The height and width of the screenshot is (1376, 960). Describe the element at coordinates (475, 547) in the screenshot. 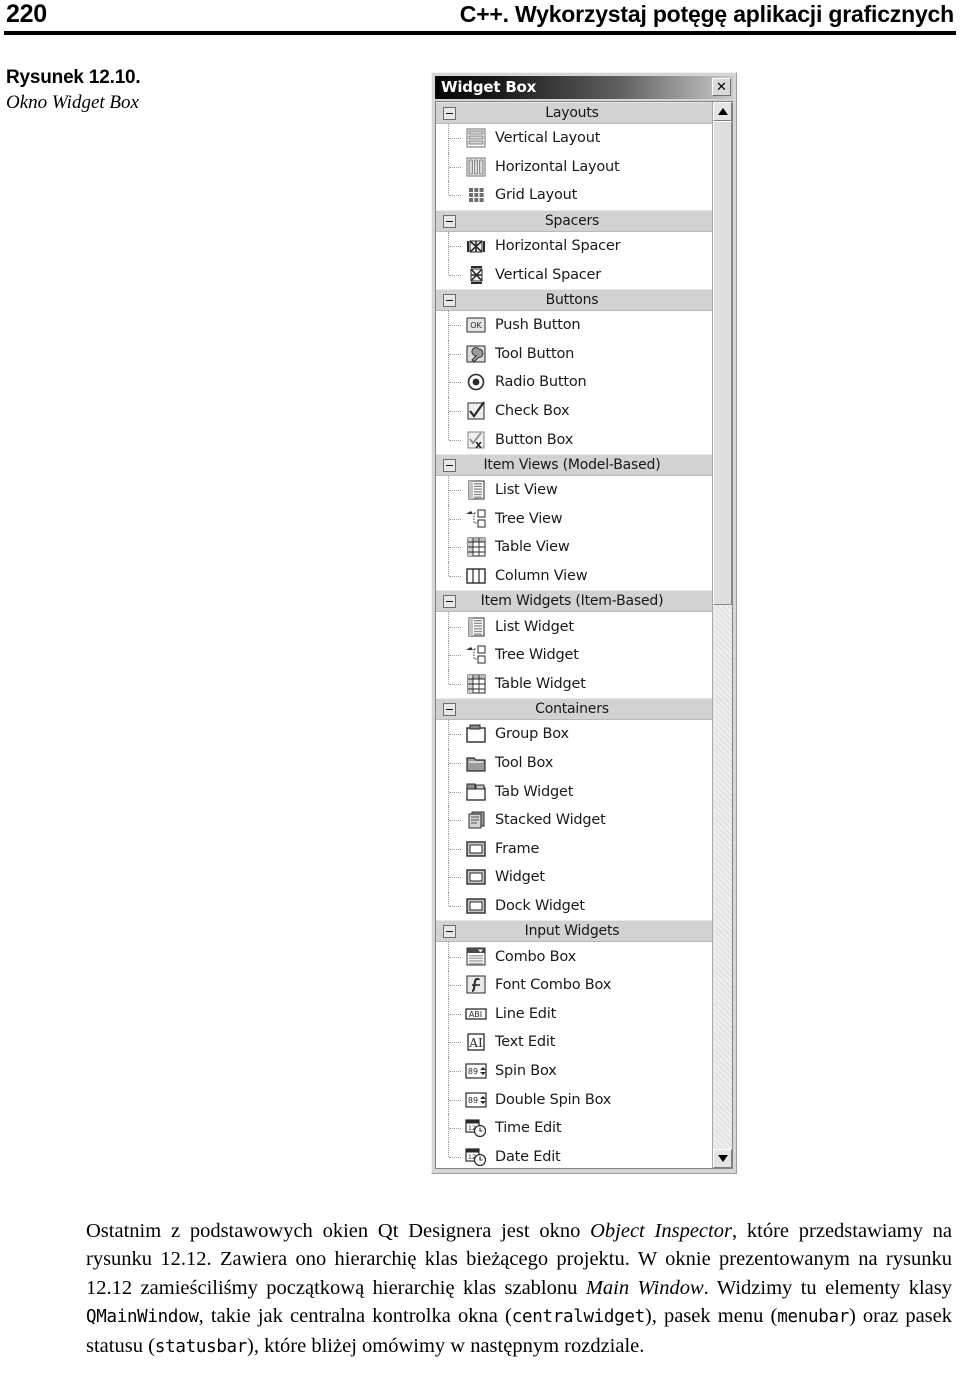

I see `table-view-icon` at that location.